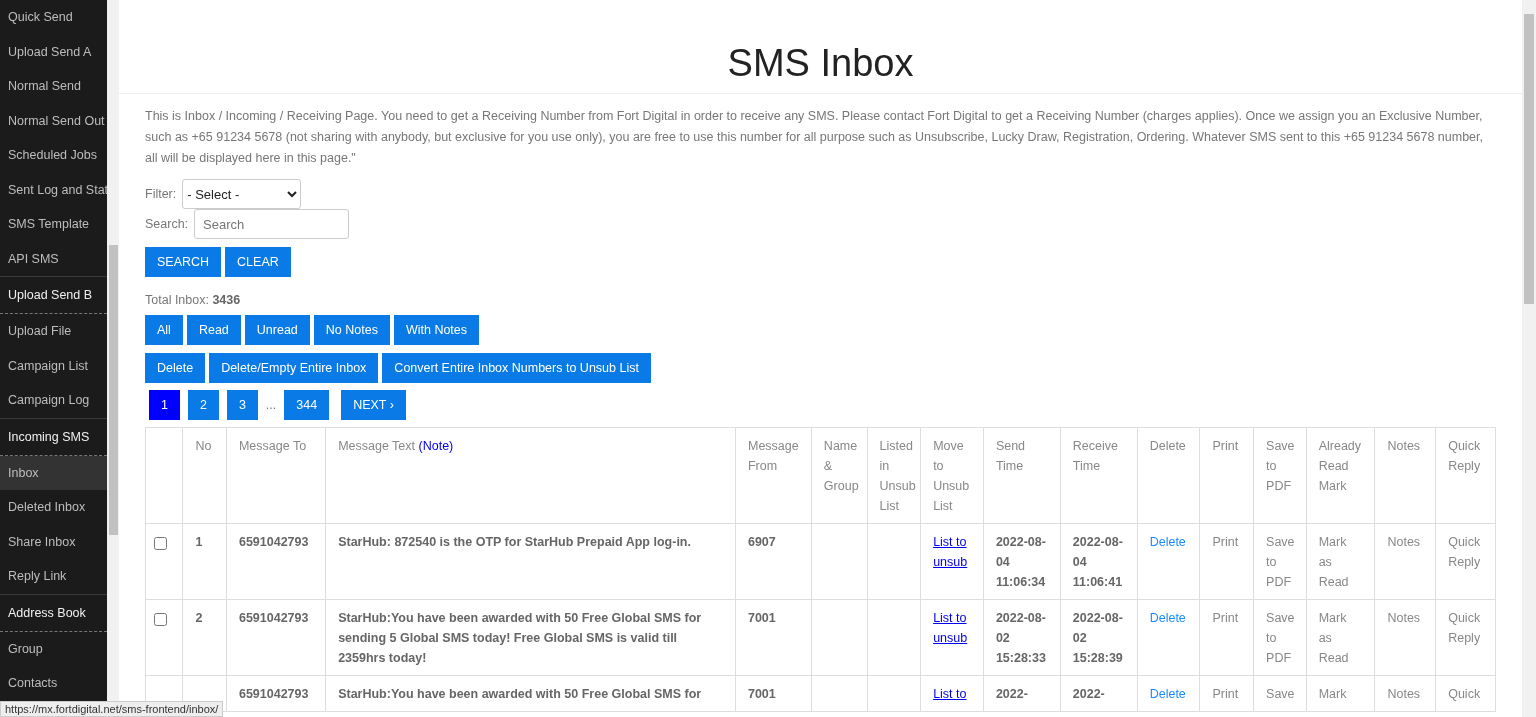 This screenshot has height=717, width=1536. I want to click on filter-dropdown: - Select -, so click(242, 194).